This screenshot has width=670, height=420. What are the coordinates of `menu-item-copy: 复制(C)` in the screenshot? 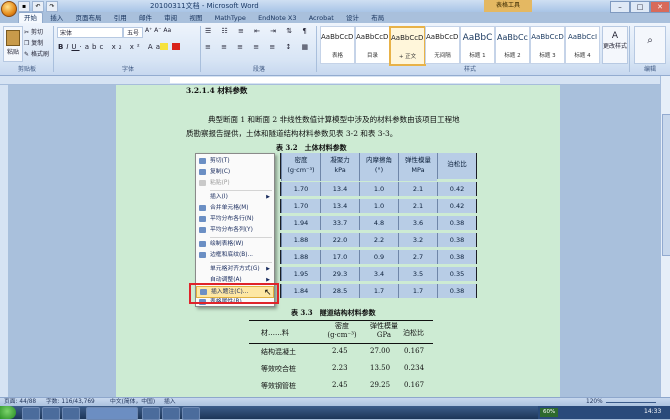 It's located at (235, 172).